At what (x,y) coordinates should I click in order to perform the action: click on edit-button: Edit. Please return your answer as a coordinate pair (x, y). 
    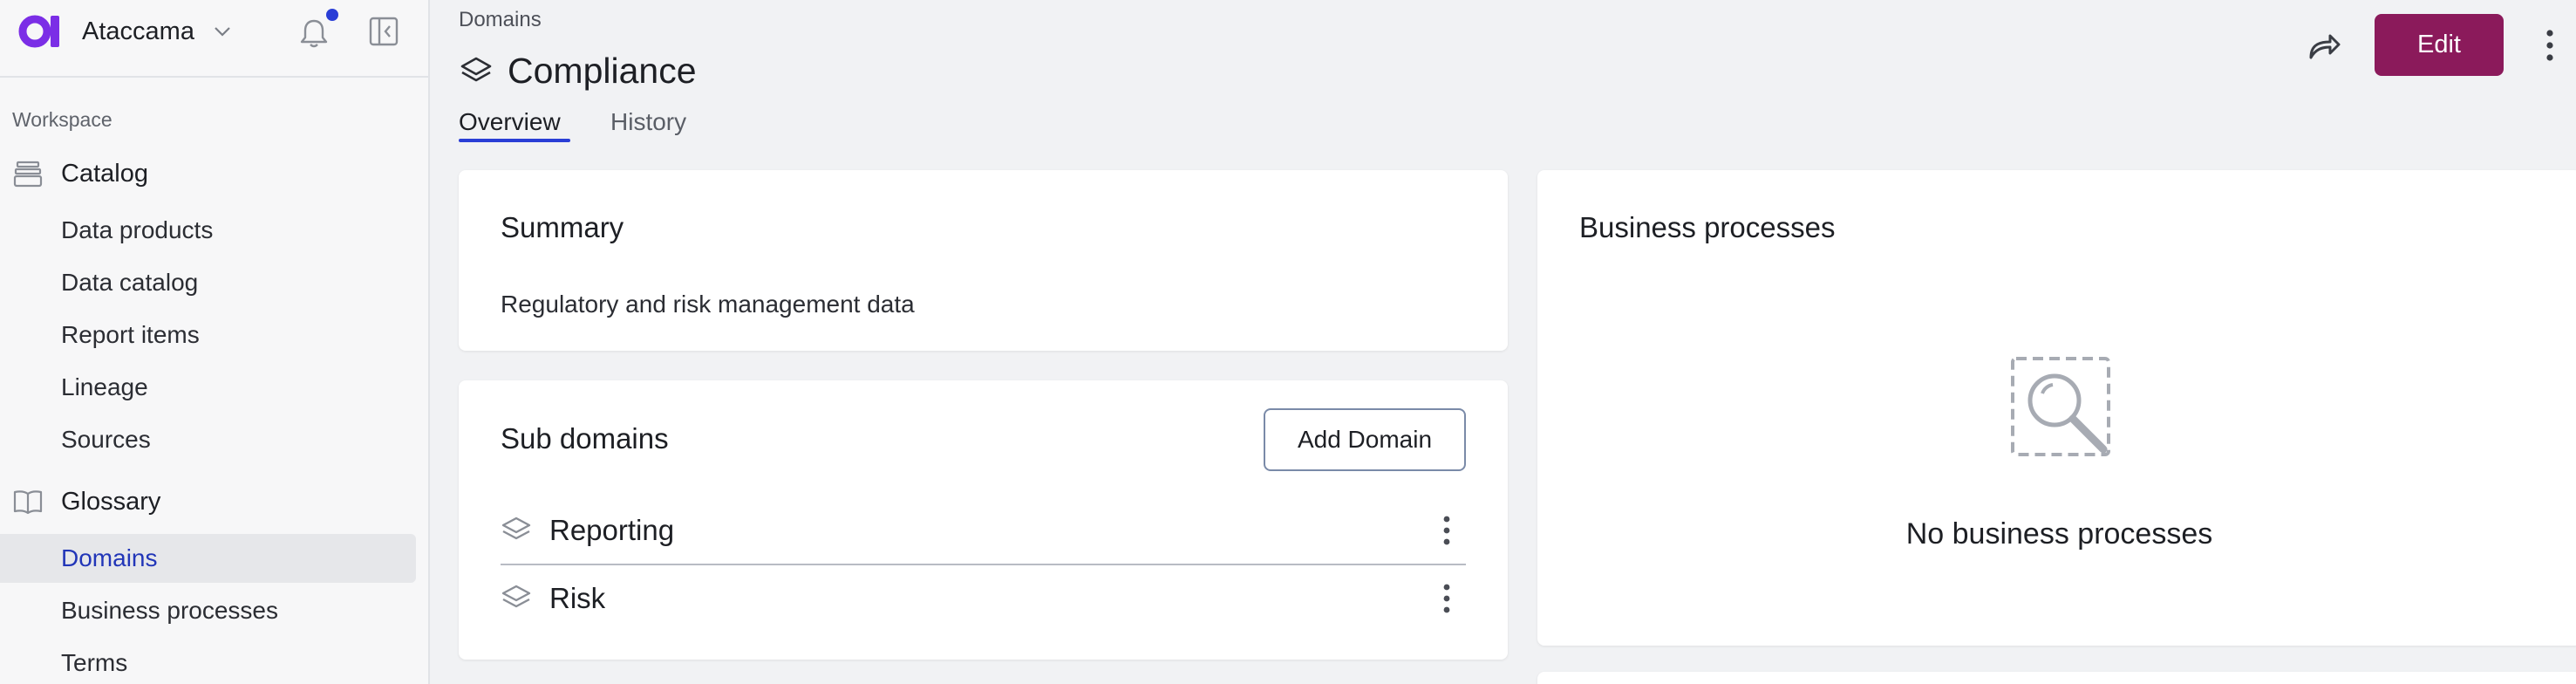
    Looking at the image, I should click on (2440, 45).